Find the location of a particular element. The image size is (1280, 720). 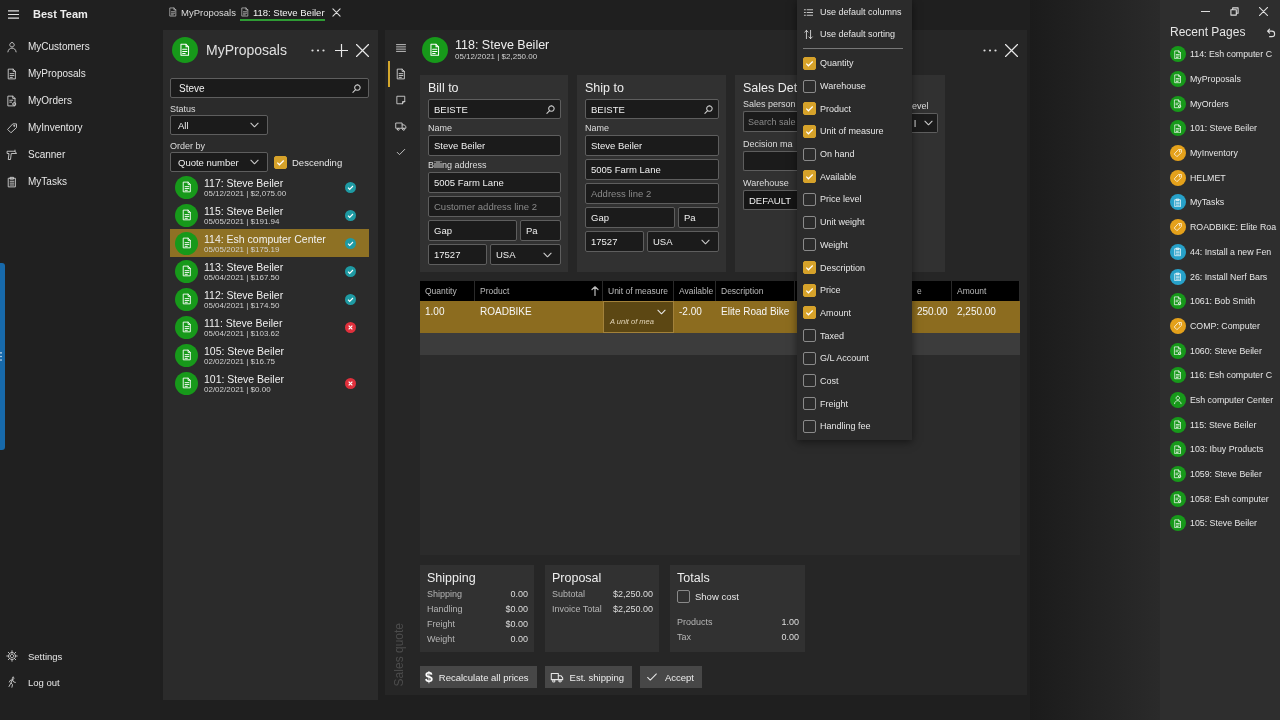

proposal-list-item: 111: Steve Beiler 05/04/2021 | $103.62 is located at coordinates (269, 327).